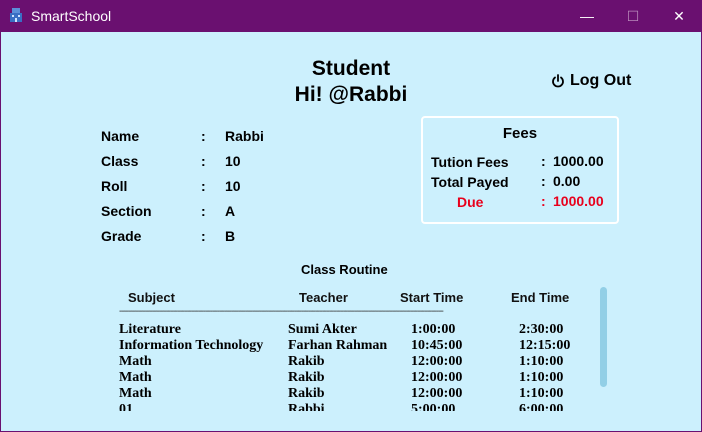 Image resolution: width=702 pixels, height=432 pixels. What do you see at coordinates (114, 186) in the screenshot?
I see `info-label-roll: Roll` at bounding box center [114, 186].